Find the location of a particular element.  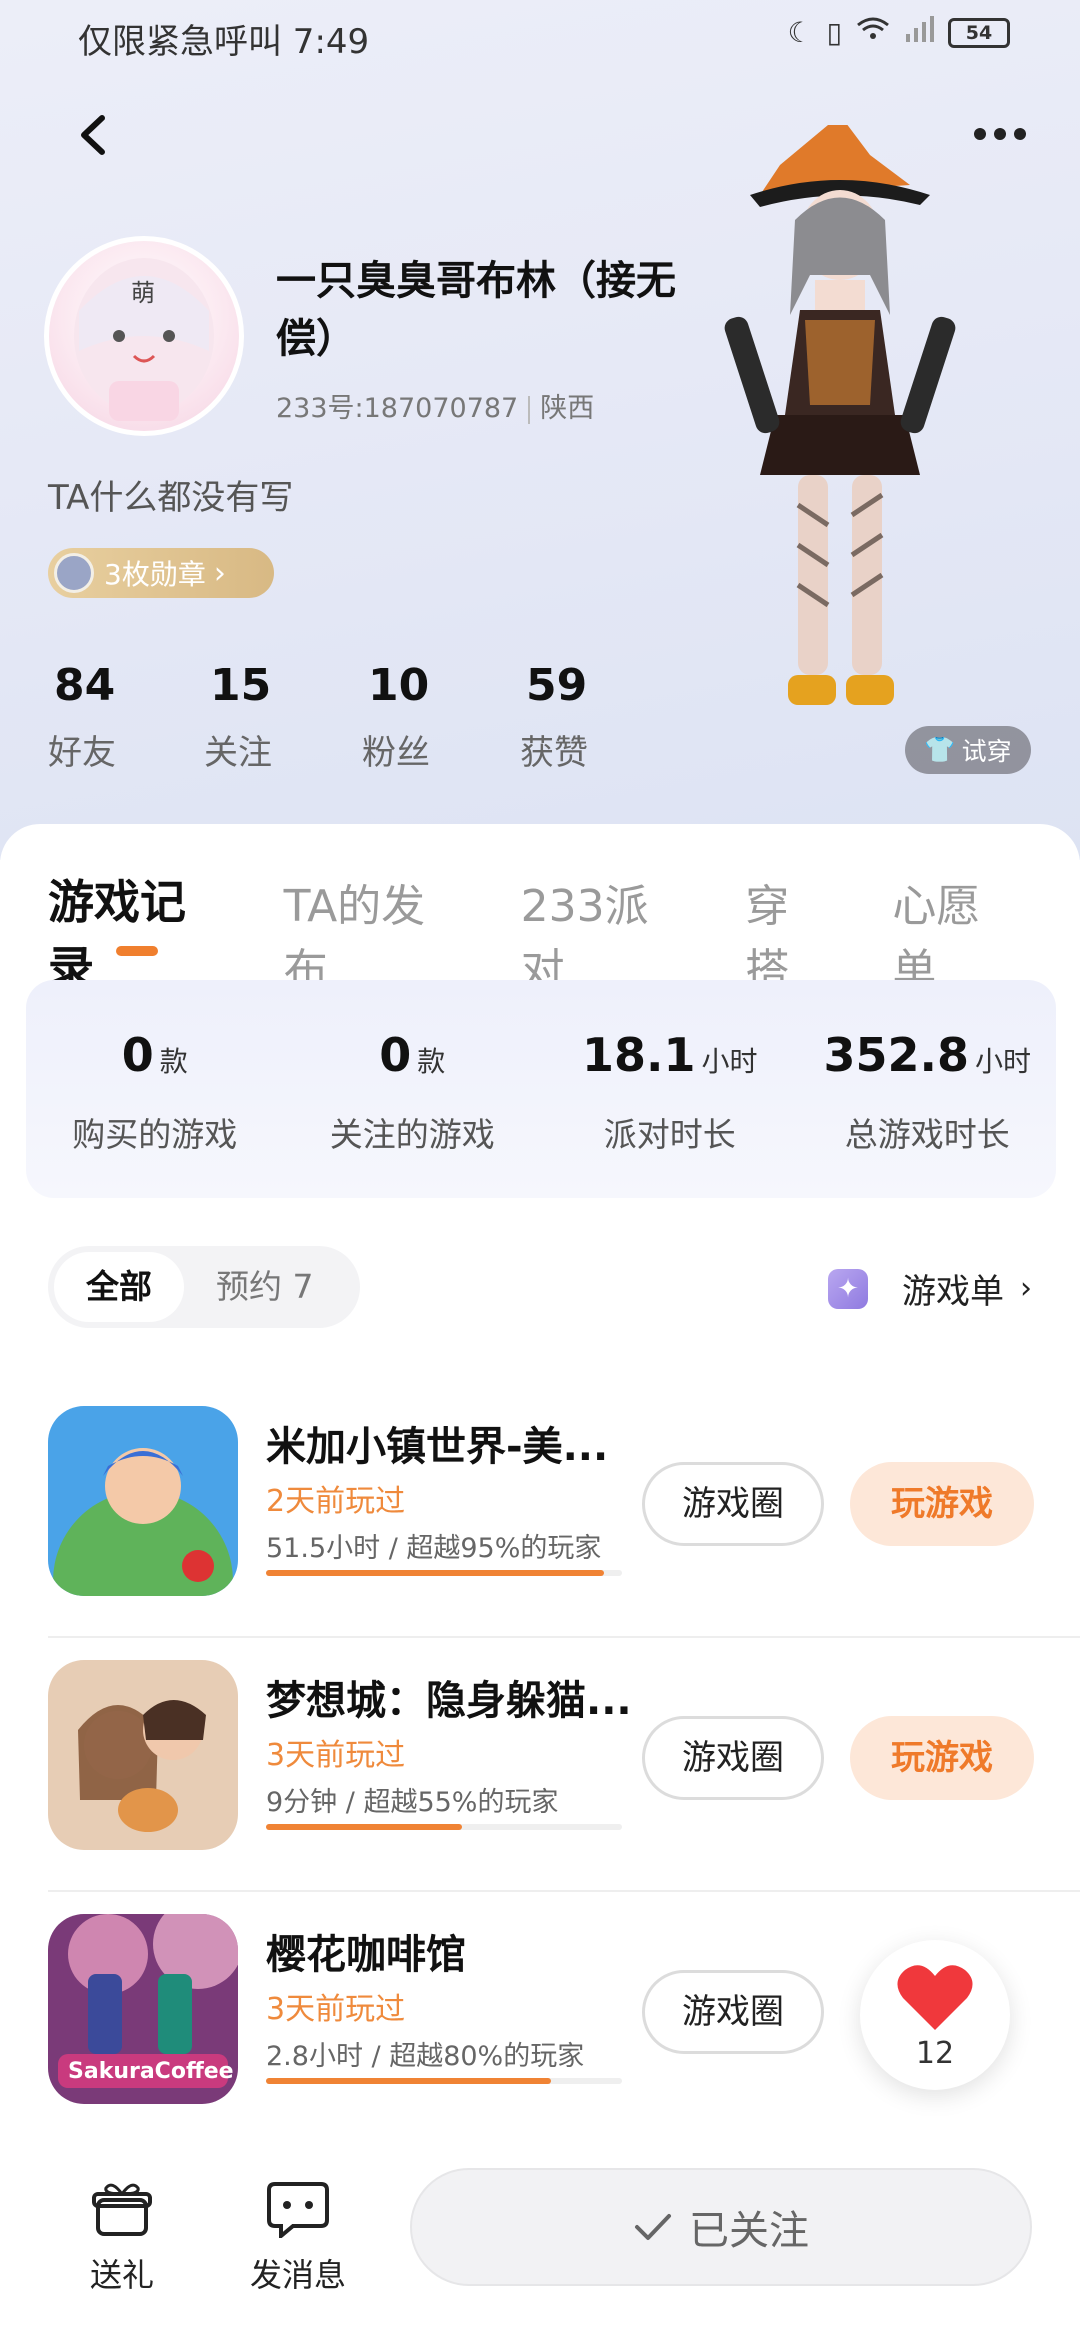

tab-outfits: 穿搭 is located at coordinates (785, 934).